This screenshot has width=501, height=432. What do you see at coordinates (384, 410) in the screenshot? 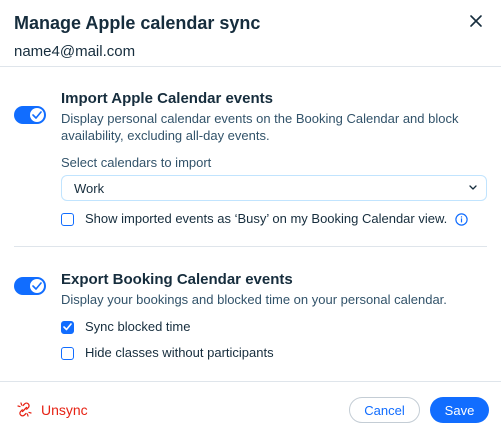
I see `cancel-button: Cancel` at bounding box center [384, 410].